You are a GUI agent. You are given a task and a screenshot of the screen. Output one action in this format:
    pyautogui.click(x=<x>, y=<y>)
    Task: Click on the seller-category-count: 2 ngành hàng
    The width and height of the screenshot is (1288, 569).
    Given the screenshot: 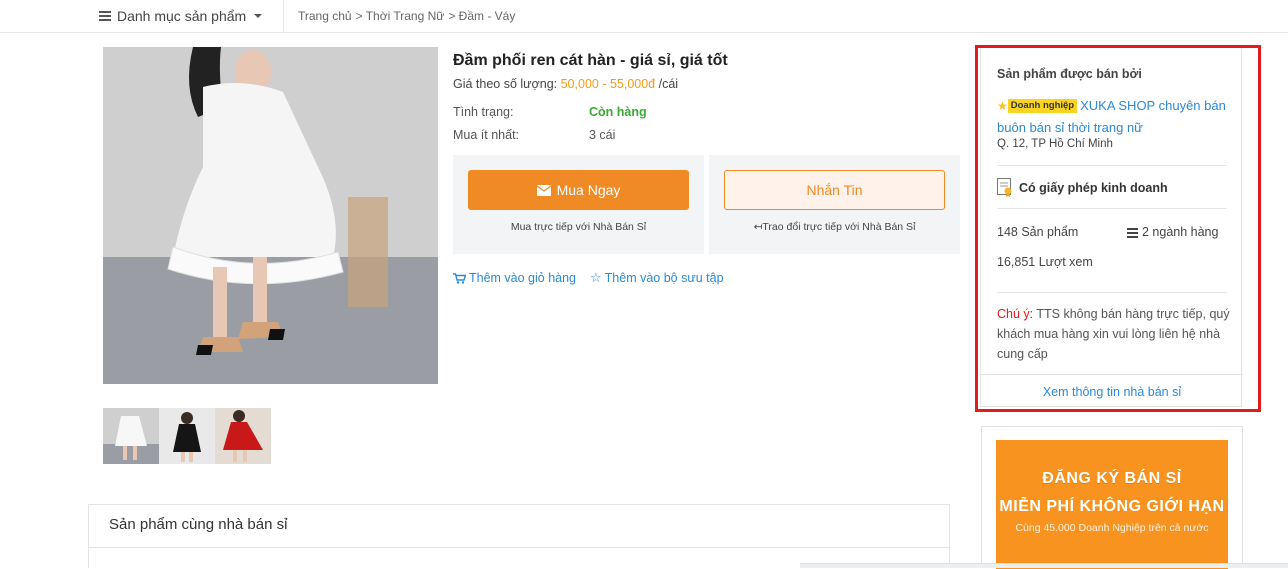 What is the action you would take?
    pyautogui.click(x=1172, y=232)
    